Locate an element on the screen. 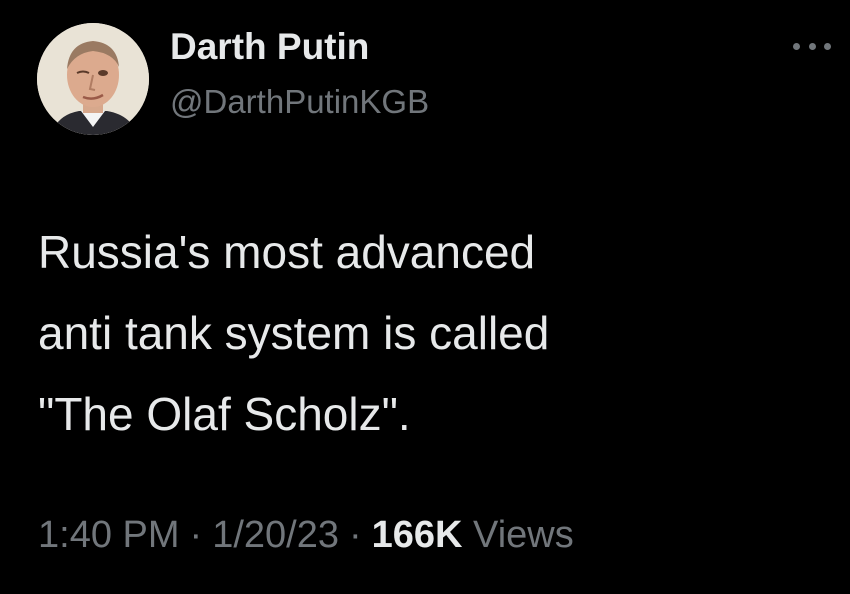  profile-photo-icon is located at coordinates (93, 79).